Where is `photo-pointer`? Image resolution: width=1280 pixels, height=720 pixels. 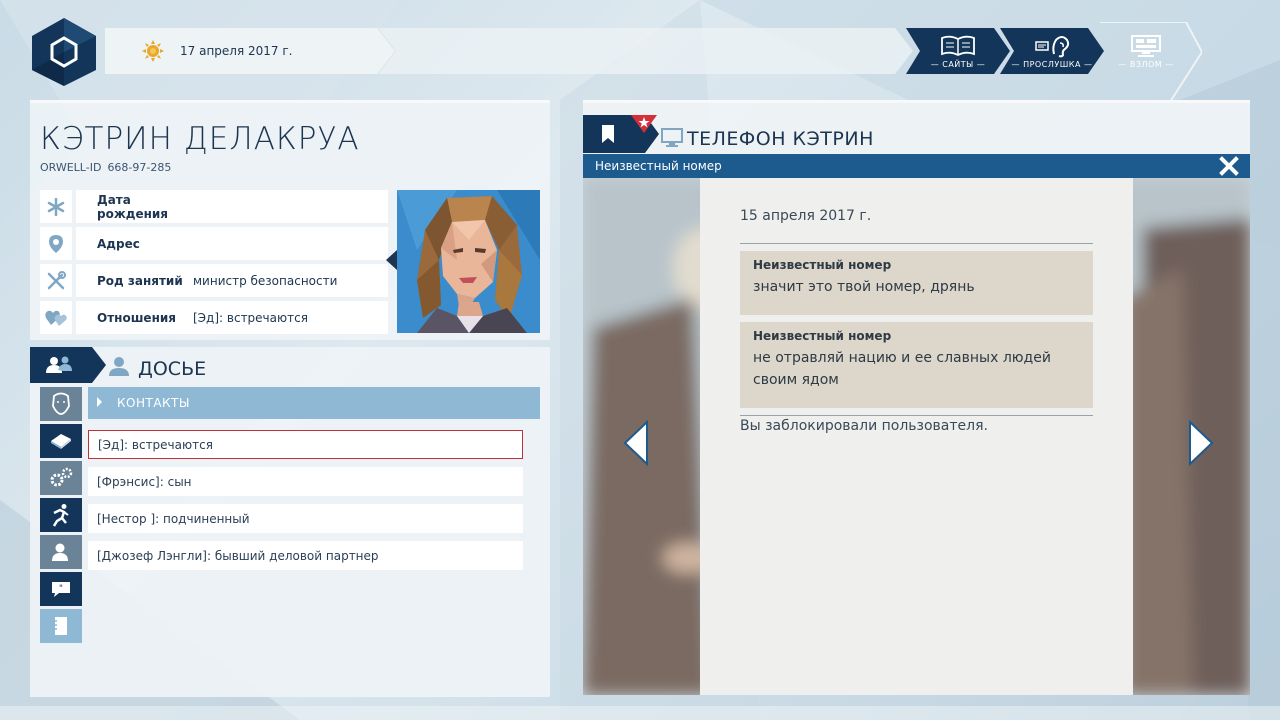
photo-pointer is located at coordinates (391, 260).